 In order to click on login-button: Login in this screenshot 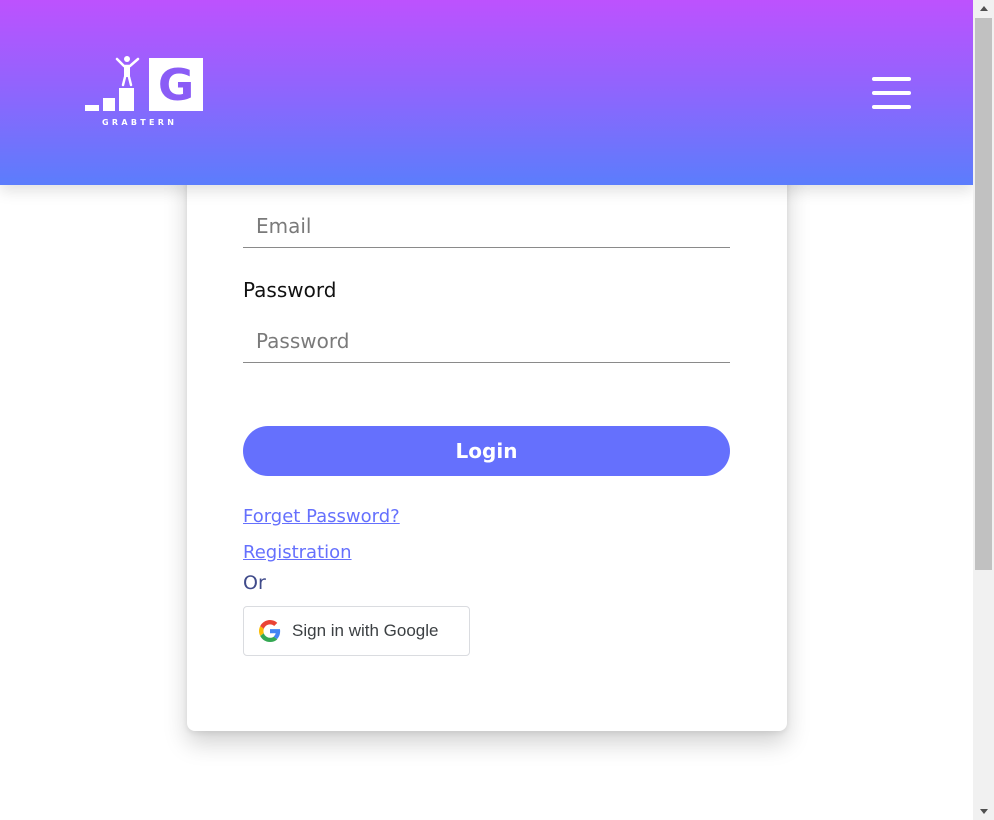, I will do `click(486, 451)`.